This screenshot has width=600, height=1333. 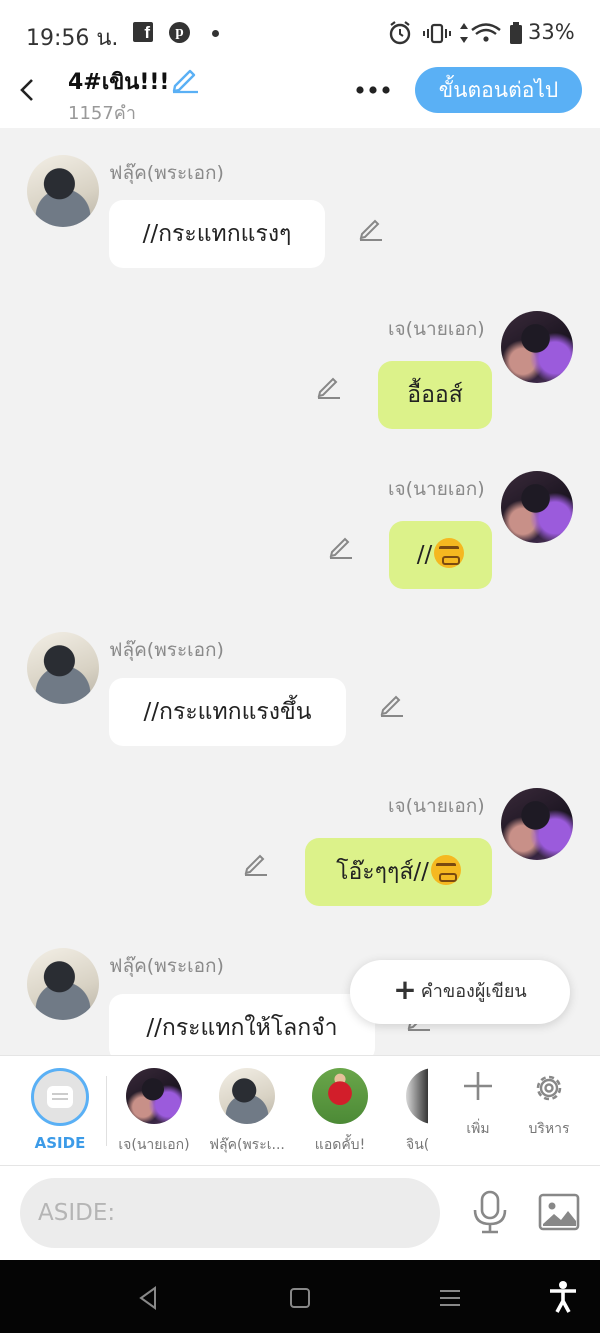 I want to click on message-bubble: โอ๊ะๆๆส์//, so click(x=398, y=872).